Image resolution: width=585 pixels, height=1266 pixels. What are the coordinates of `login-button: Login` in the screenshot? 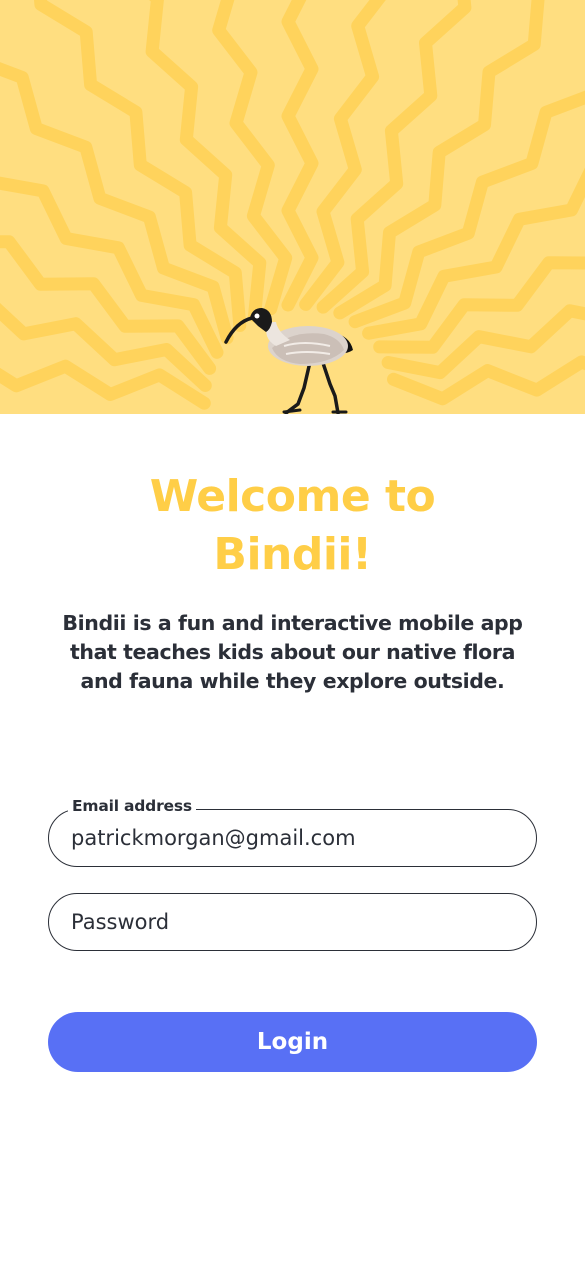 It's located at (292, 1042).